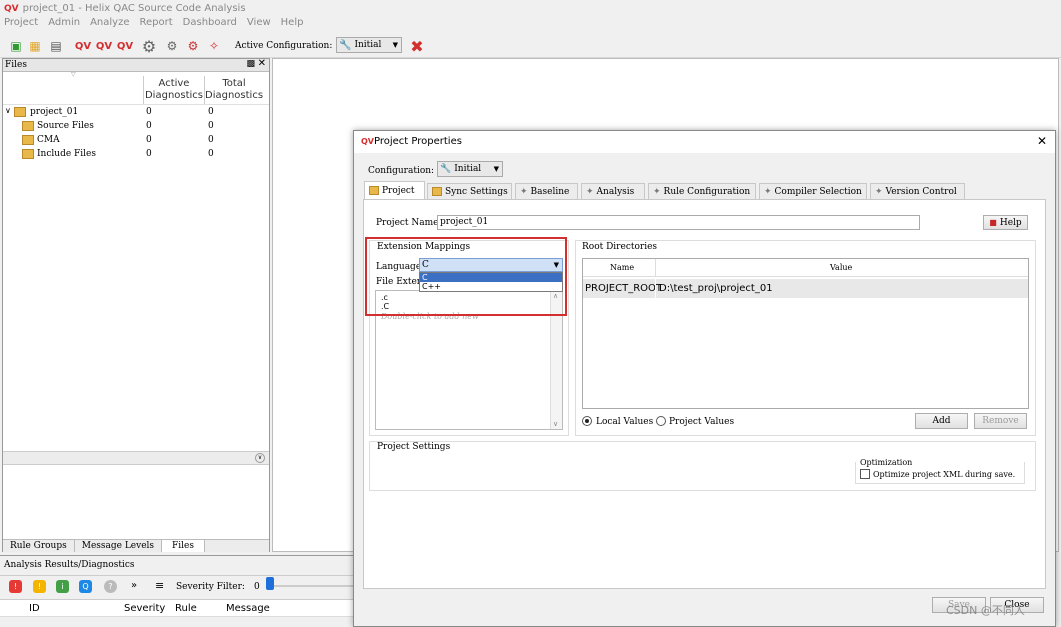 Image resolution: width=1061 pixels, height=627 pixels. Describe the element at coordinates (401, 171) in the screenshot. I see `configuration-label: Configuration:` at that location.